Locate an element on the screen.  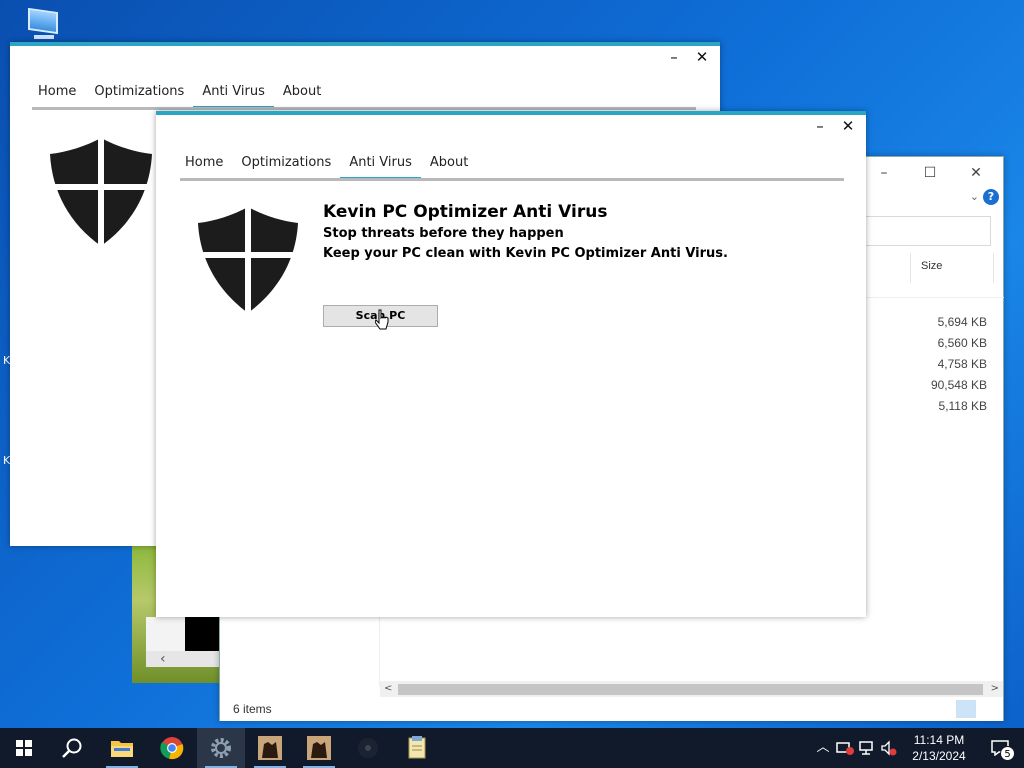
notification-badge: 5 is located at coordinates (1007, 753).